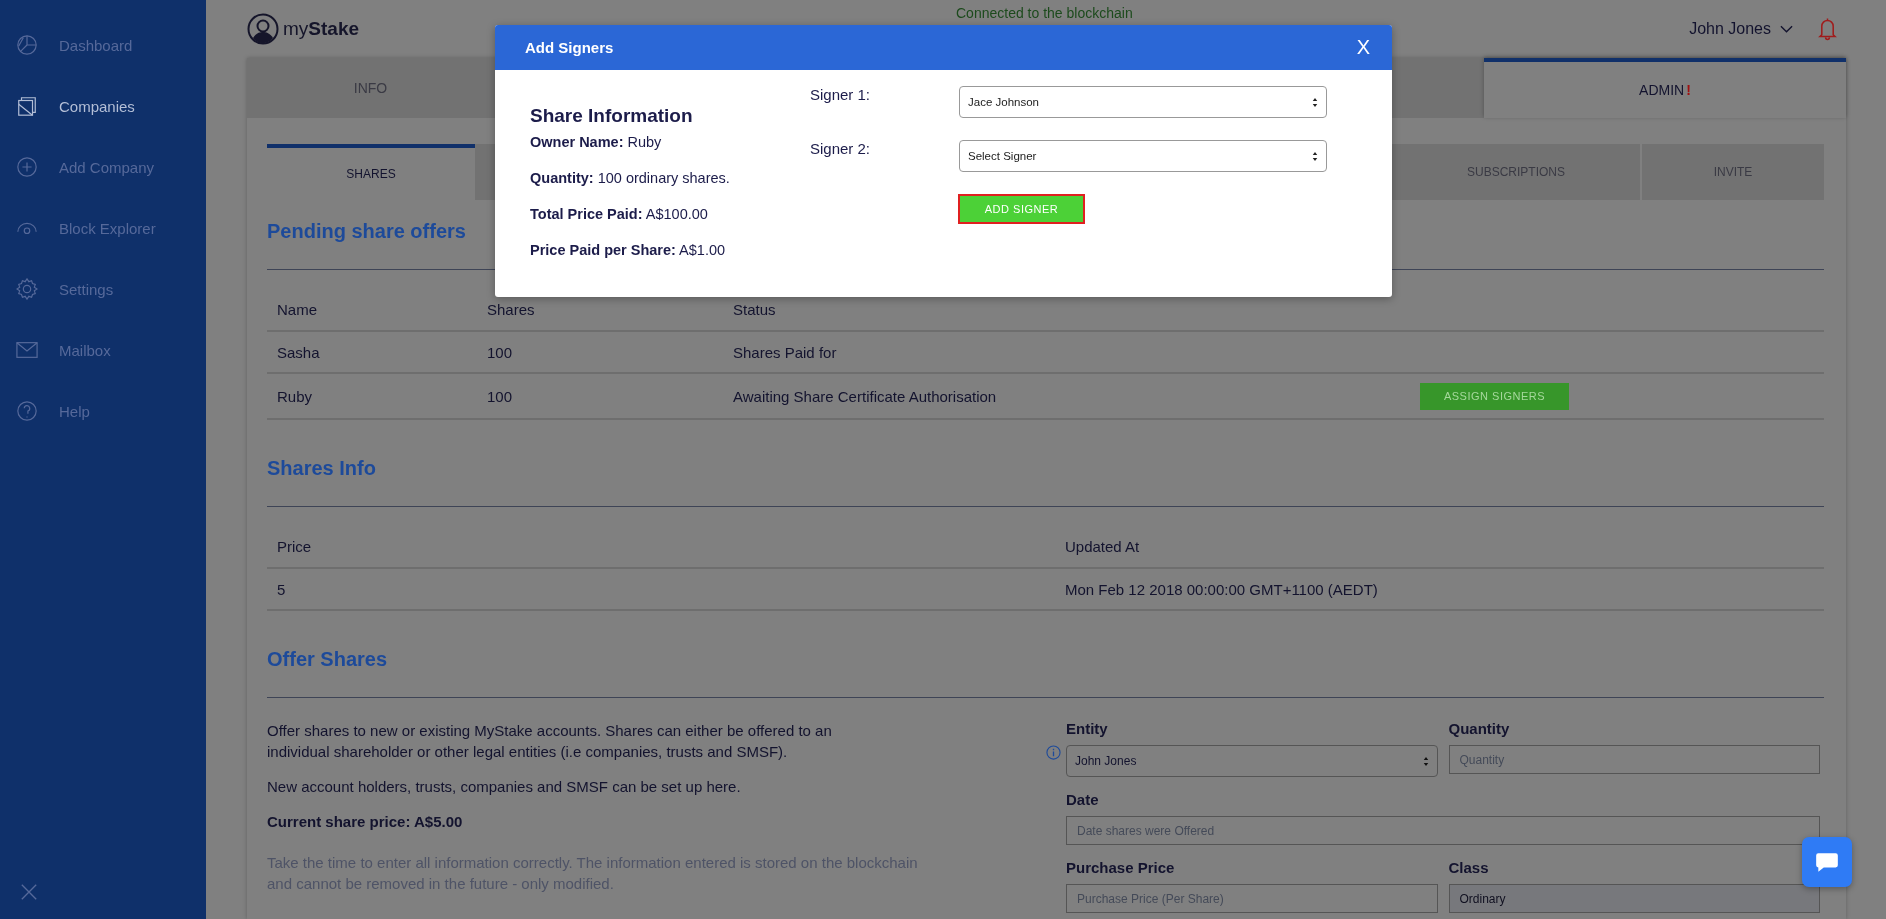  I want to click on signer-select: Jace Johnson, so click(1143, 102).